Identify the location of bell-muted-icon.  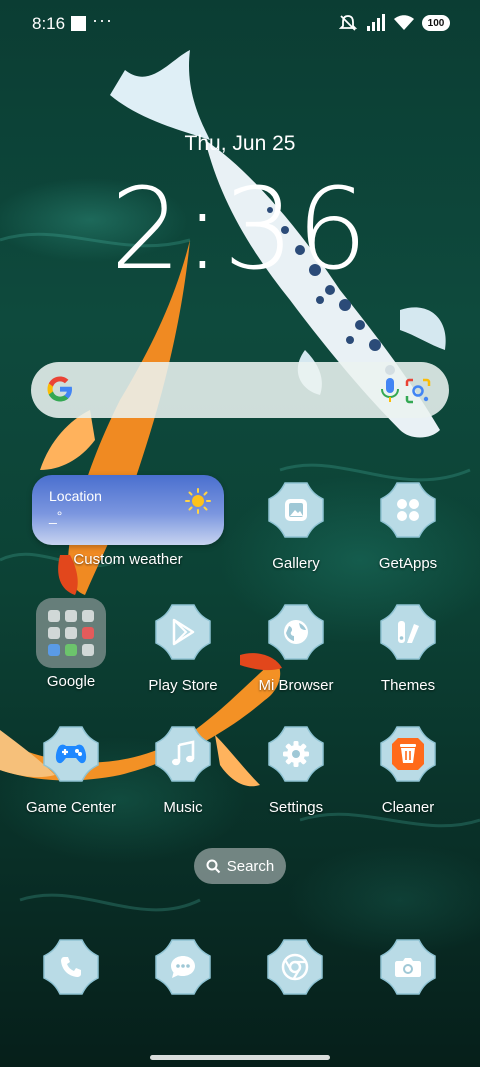
(348, 23).